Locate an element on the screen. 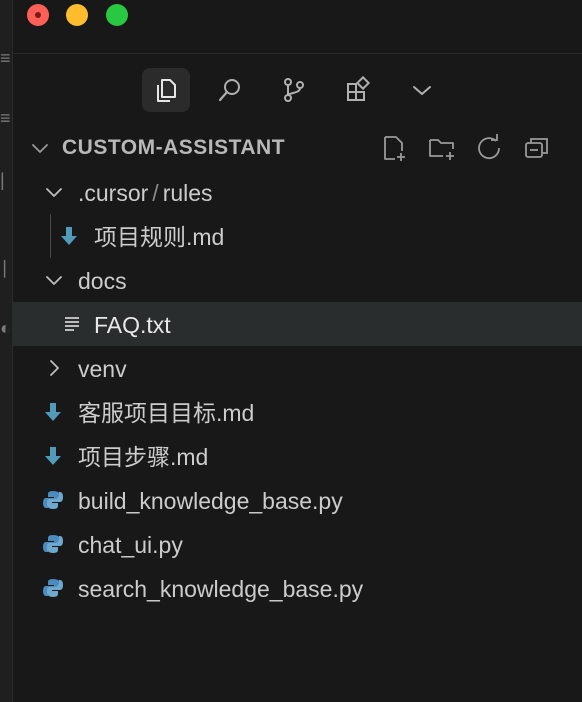 The image size is (582, 702). collapse-all-button is located at coordinates (537, 148).